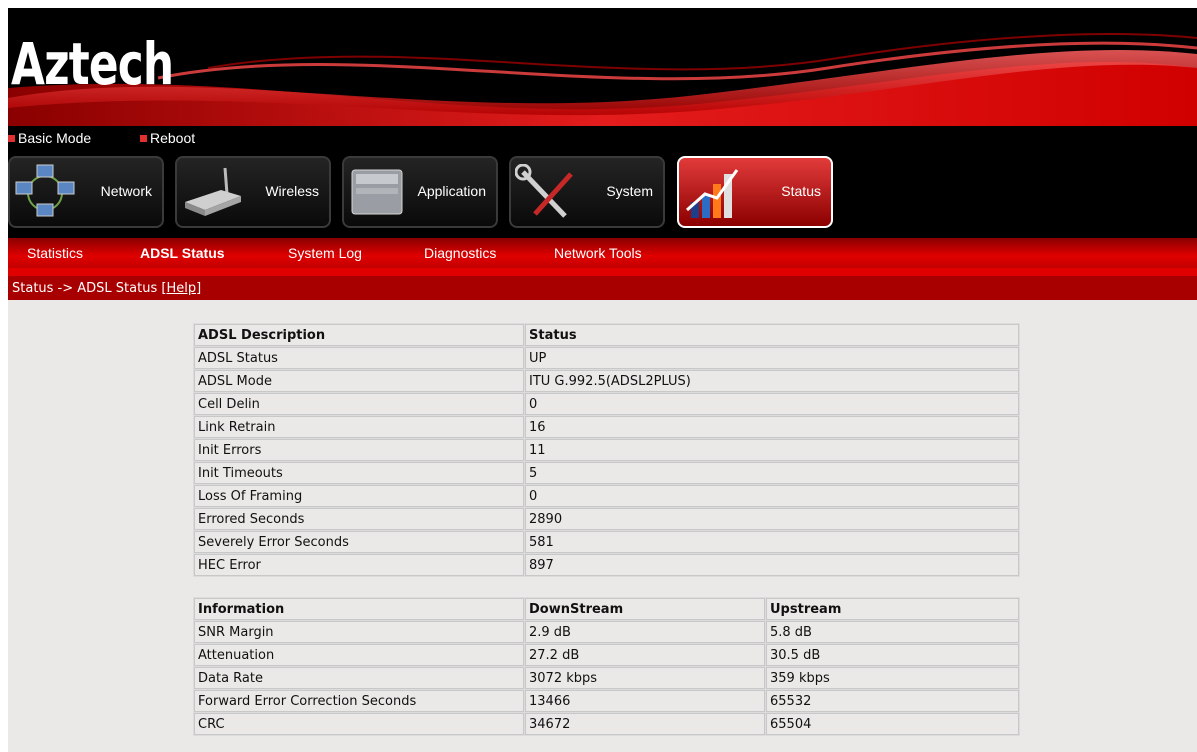 This screenshot has width=1197, height=752. I want to click on breadcrumb: Status -> ADSL Status [Help], so click(602, 288).